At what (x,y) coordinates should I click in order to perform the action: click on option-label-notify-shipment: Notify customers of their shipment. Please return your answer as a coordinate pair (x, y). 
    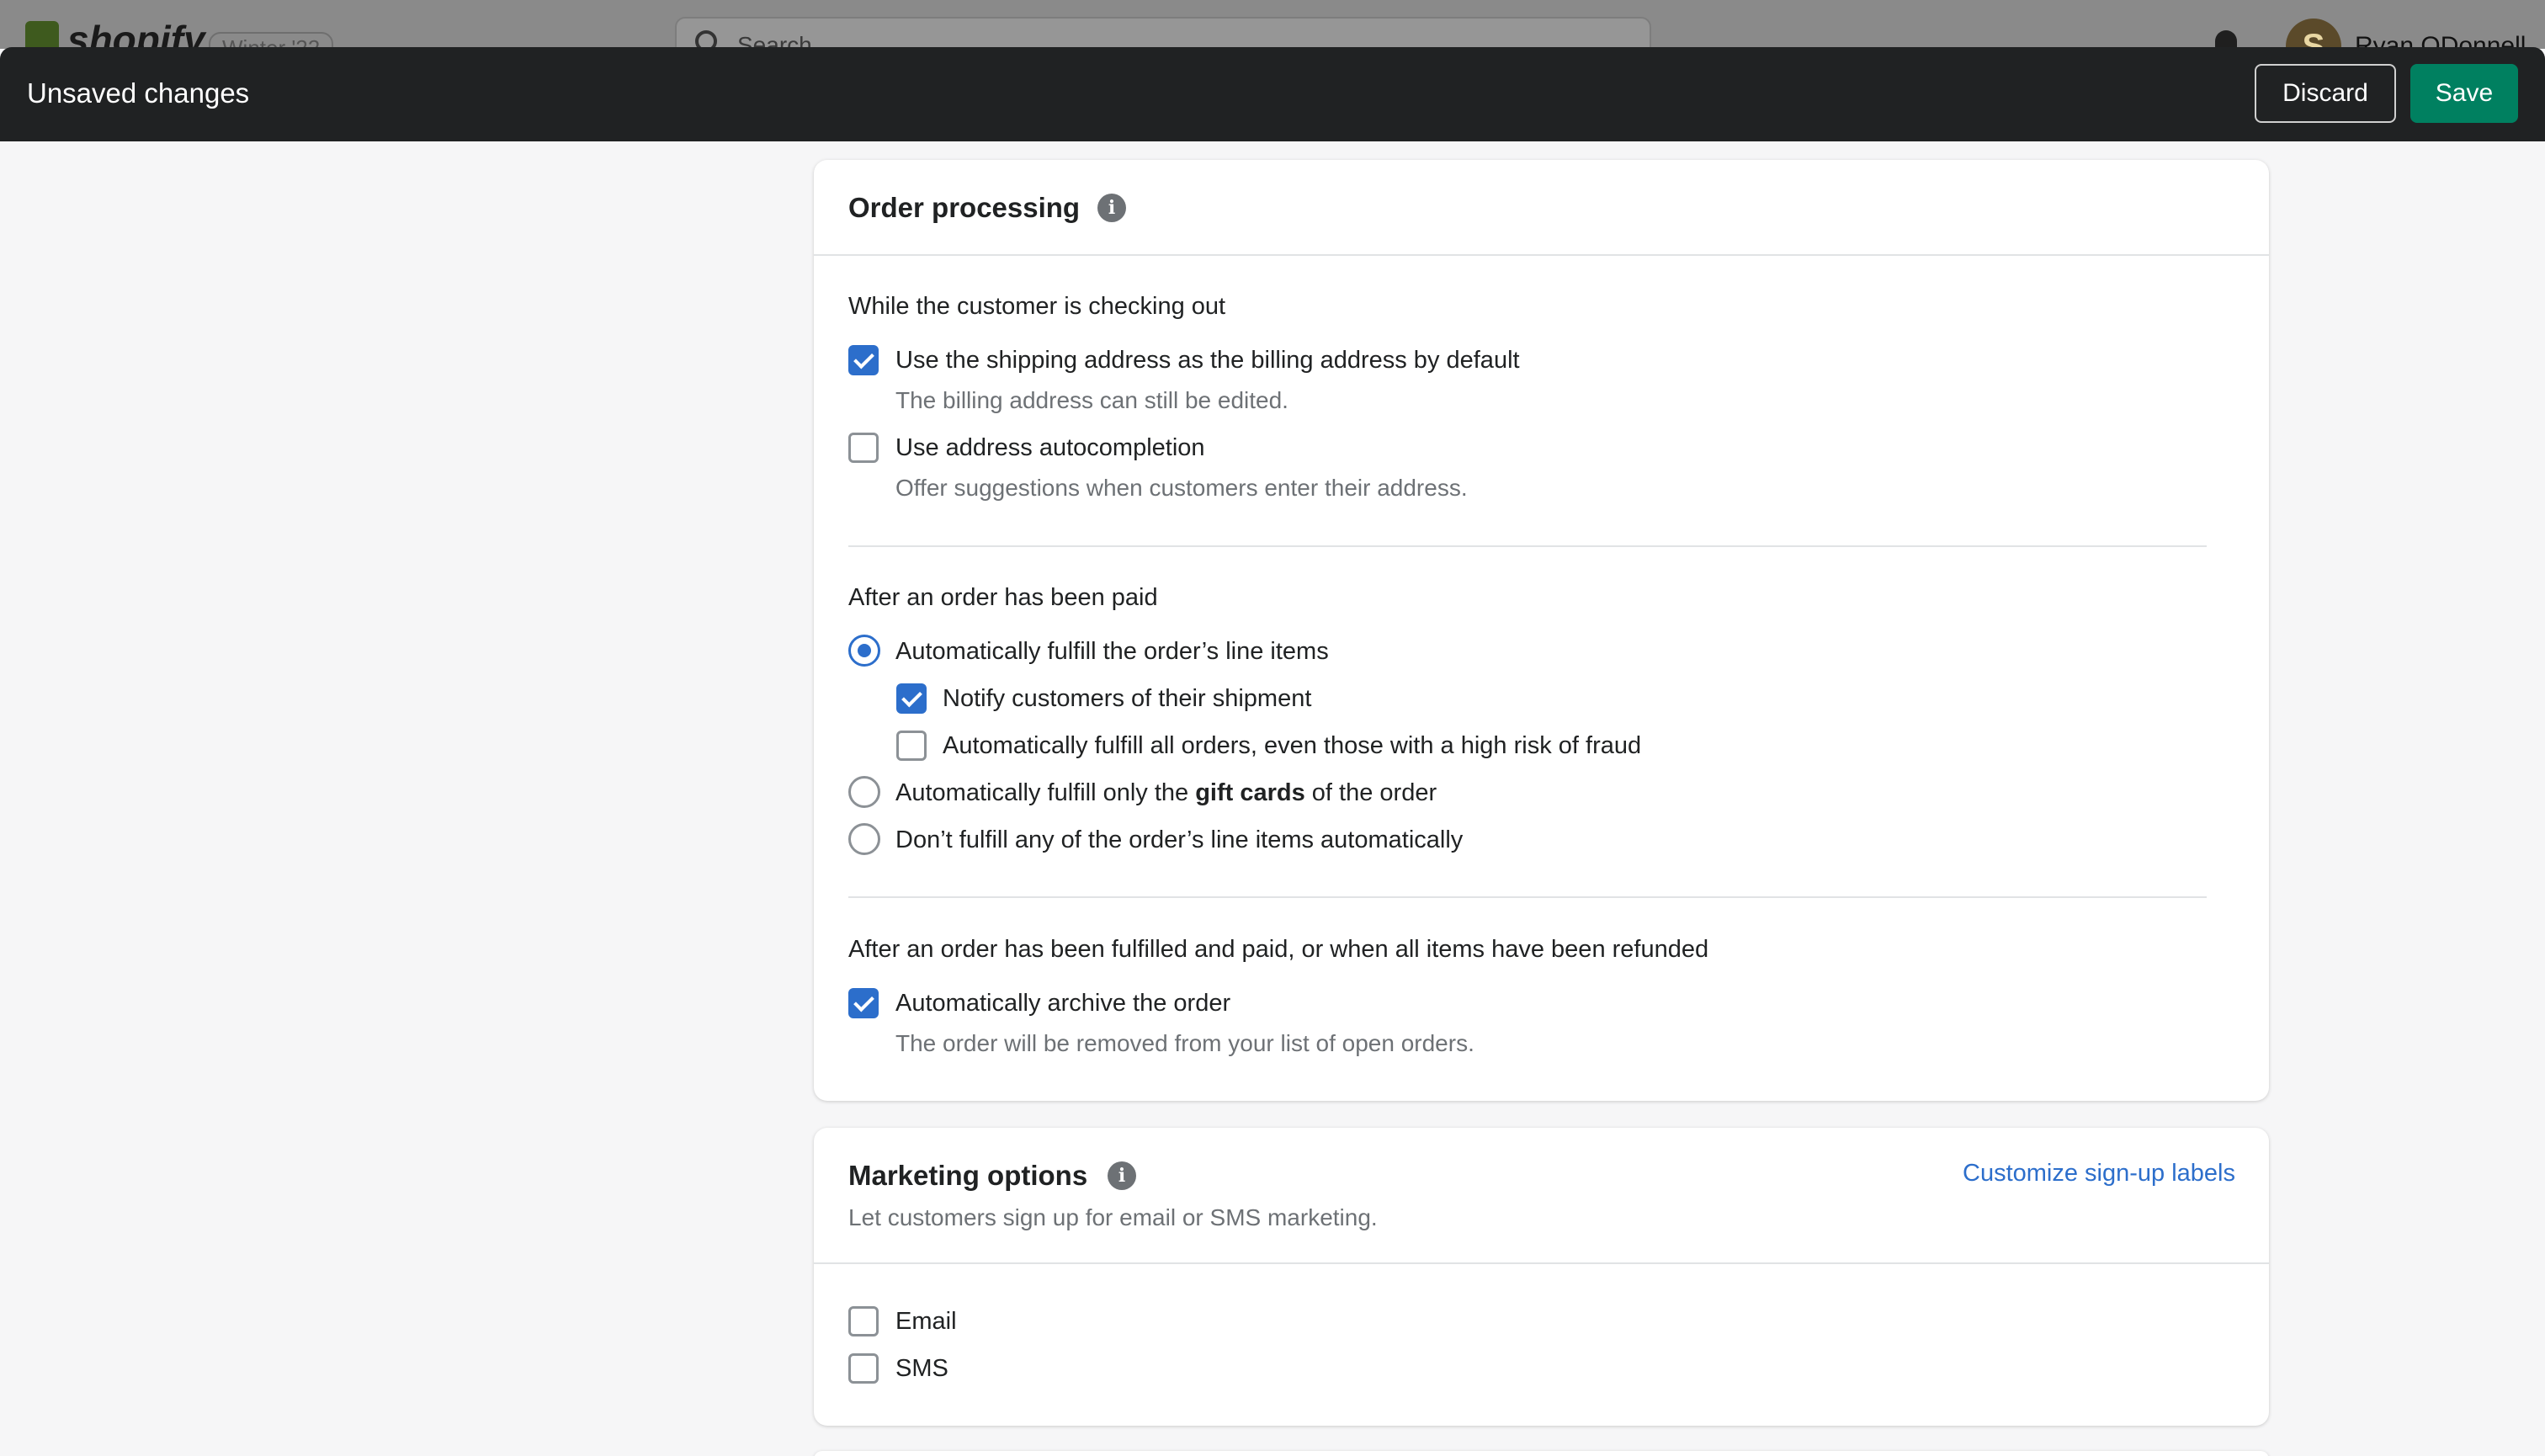
    Looking at the image, I should click on (1127, 698).